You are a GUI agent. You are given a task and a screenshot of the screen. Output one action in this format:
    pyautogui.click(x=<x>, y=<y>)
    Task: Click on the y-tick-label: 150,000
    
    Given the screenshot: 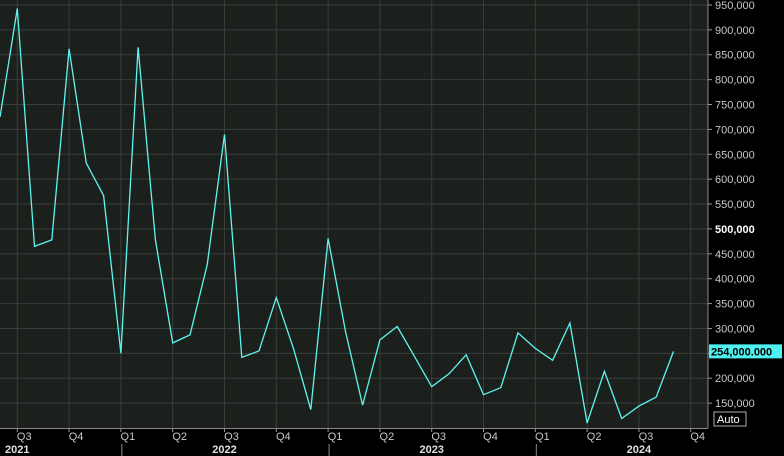 What is the action you would take?
    pyautogui.click(x=735, y=404)
    